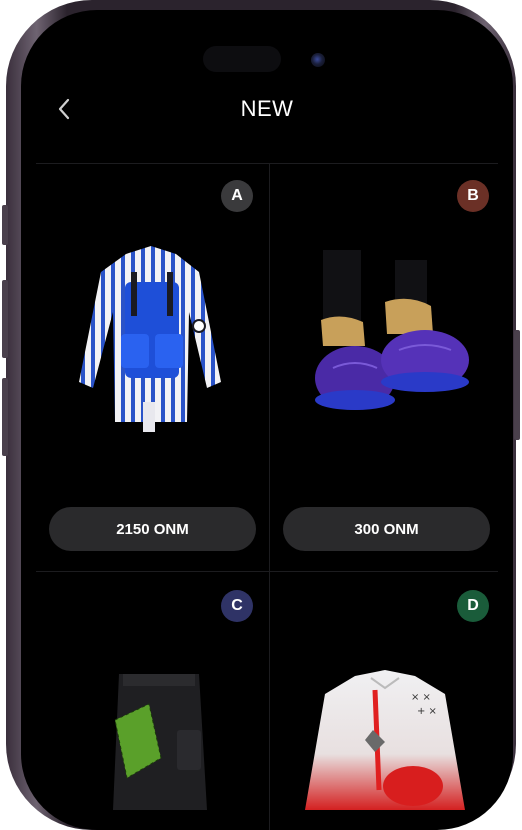 Image resolution: width=522 pixels, height=830 pixels. Describe the element at coordinates (267, 108) in the screenshot. I see `page-title: NEW` at that location.